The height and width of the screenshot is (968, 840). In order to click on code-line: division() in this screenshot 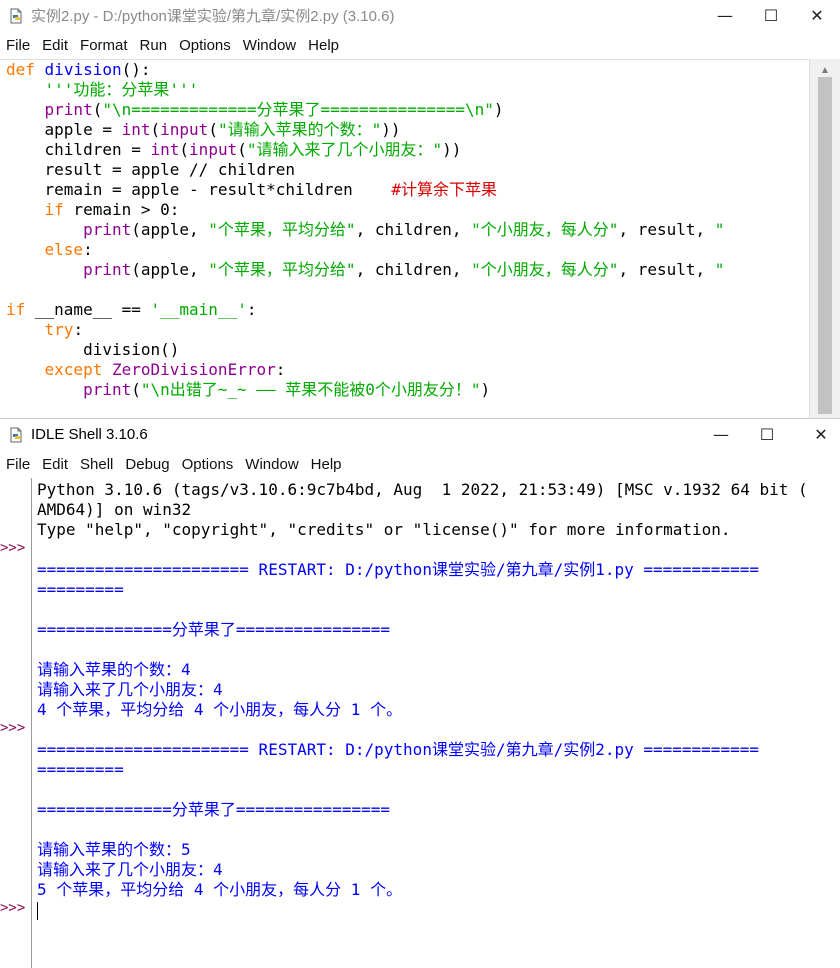, I will do `click(408, 350)`.